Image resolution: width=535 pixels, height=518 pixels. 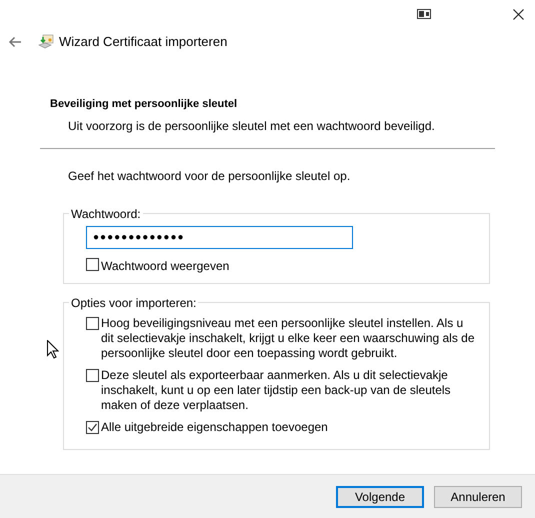 What do you see at coordinates (290, 390) in the screenshot?
I see `checkbox-label: Deze sleutel als exporteerbaar aanmerken. Als u dit selectievakje inschakelt, kunt u op een later tijdstip een back-up van de sleutels maken of deze verplaatsen.` at bounding box center [290, 390].